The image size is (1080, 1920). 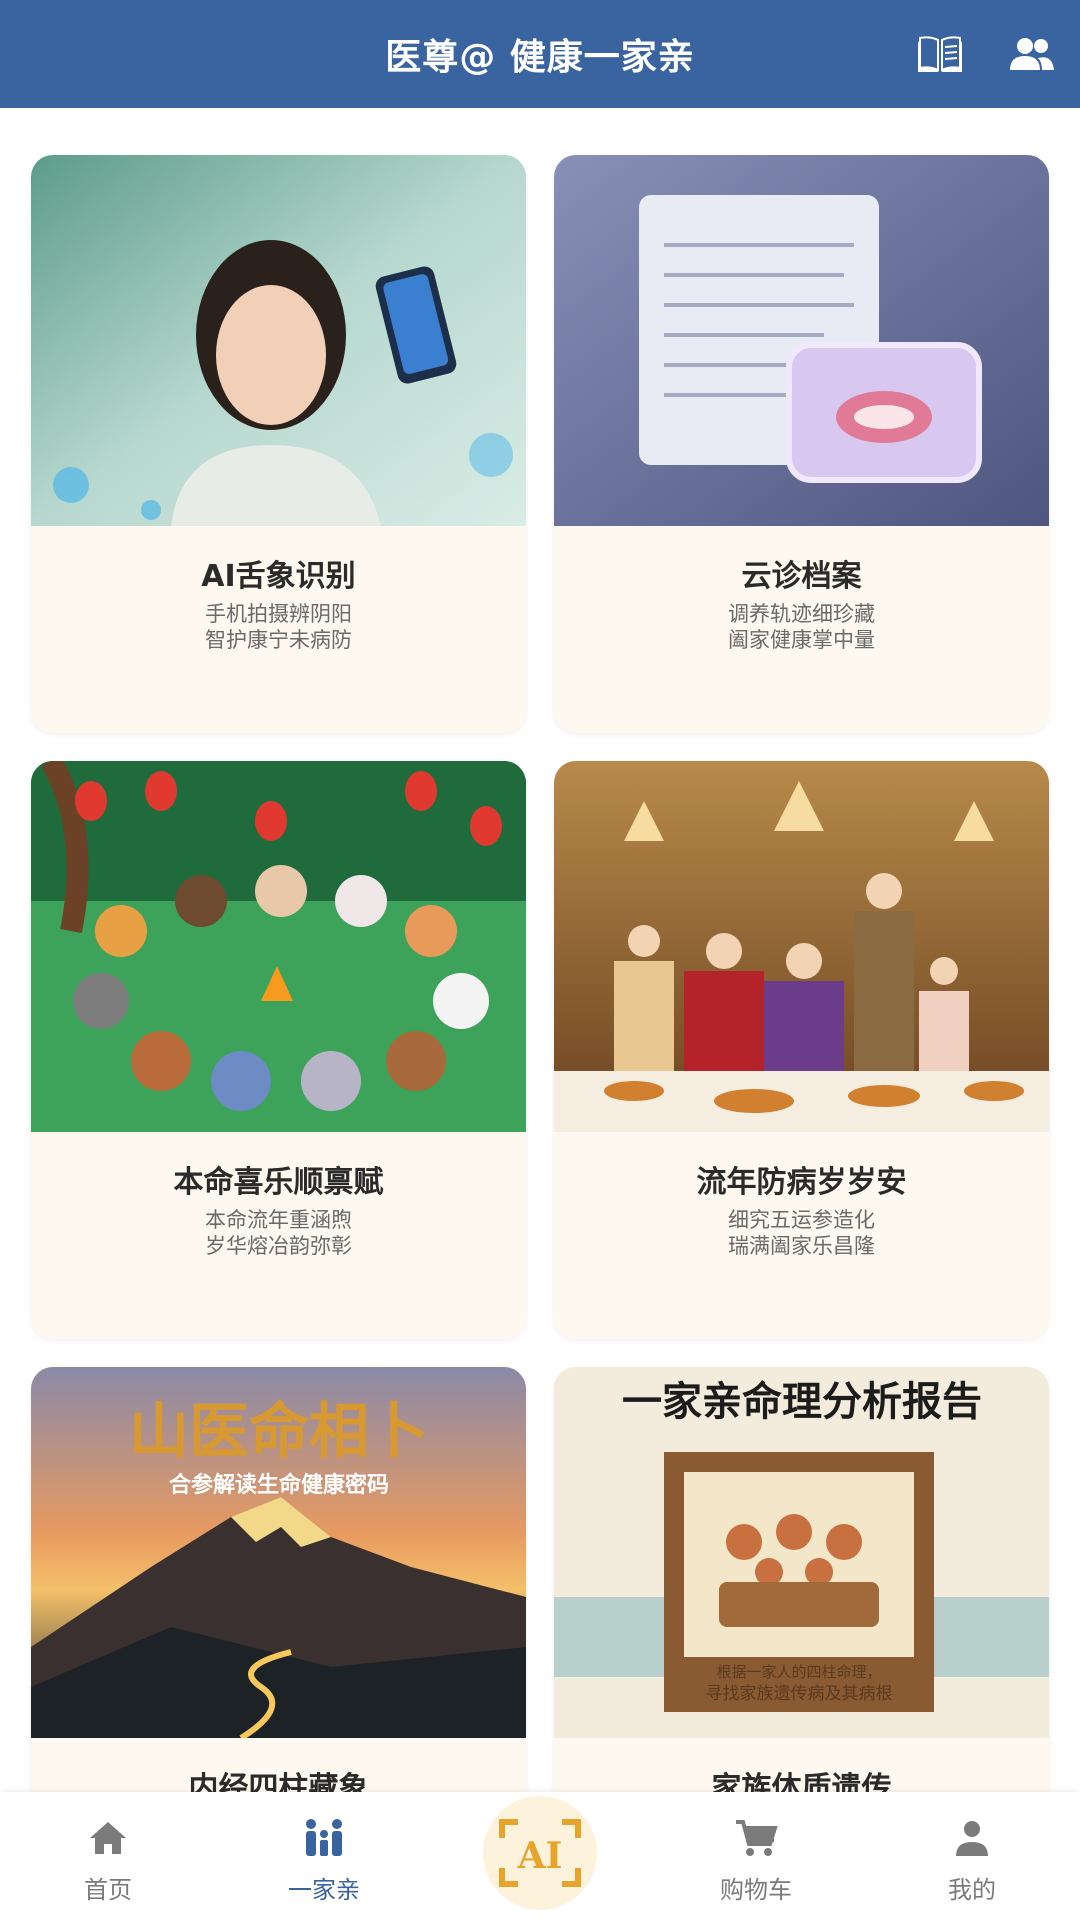 I want to click on card-family-heredity: 一家亲命理分析报告 根据一家人的四柱命理， 寻找家族遗传病及其病根 家族体质遗传, so click(x=801, y=1579).